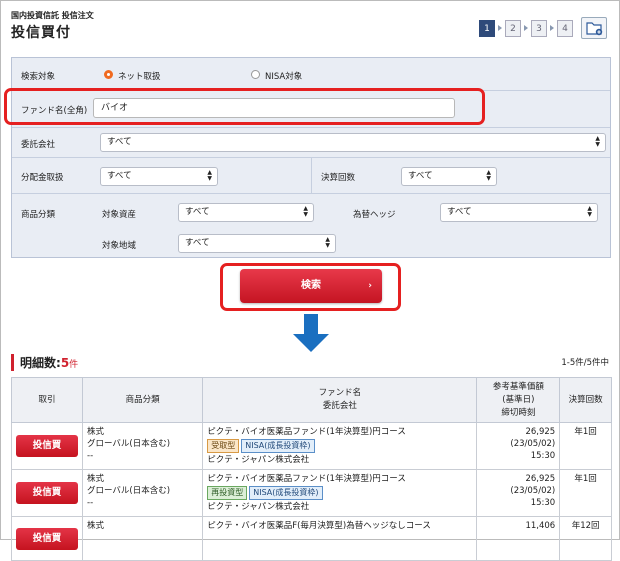  I want to click on reinvest-badge: 再投資型, so click(227, 493).